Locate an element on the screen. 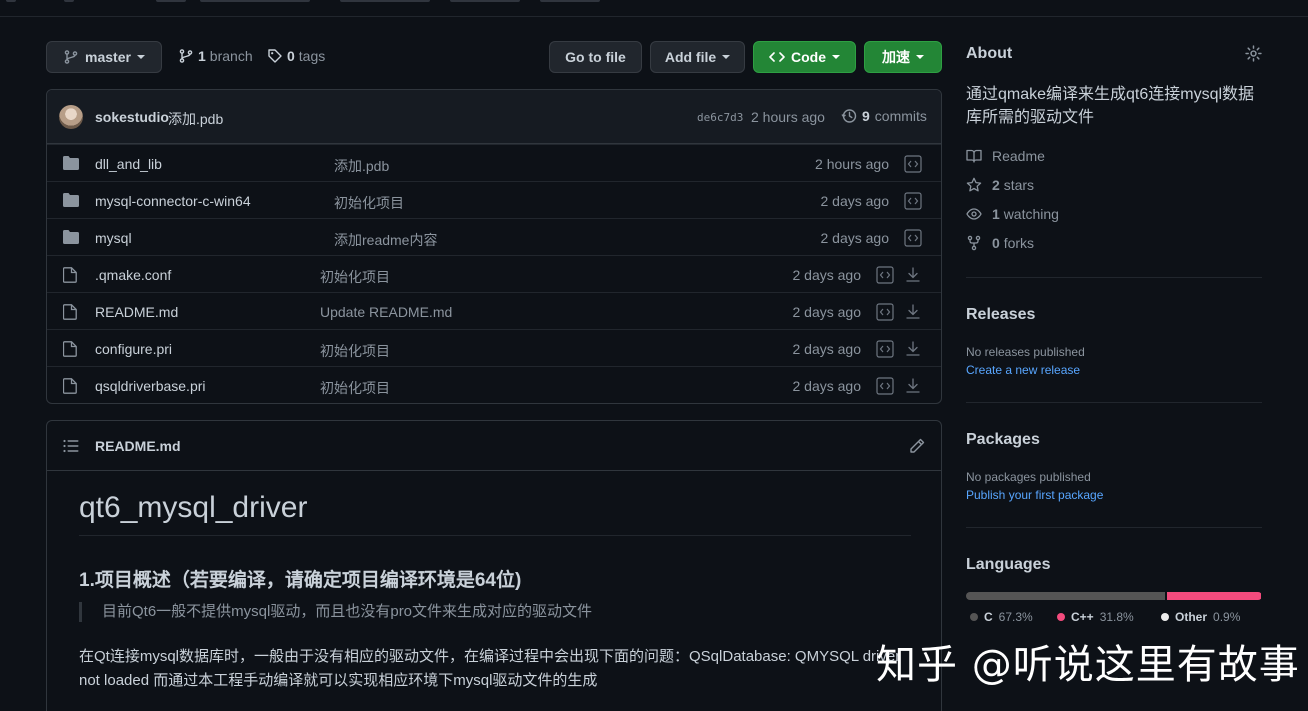  speedup-label: 加速 is located at coordinates (896, 57).